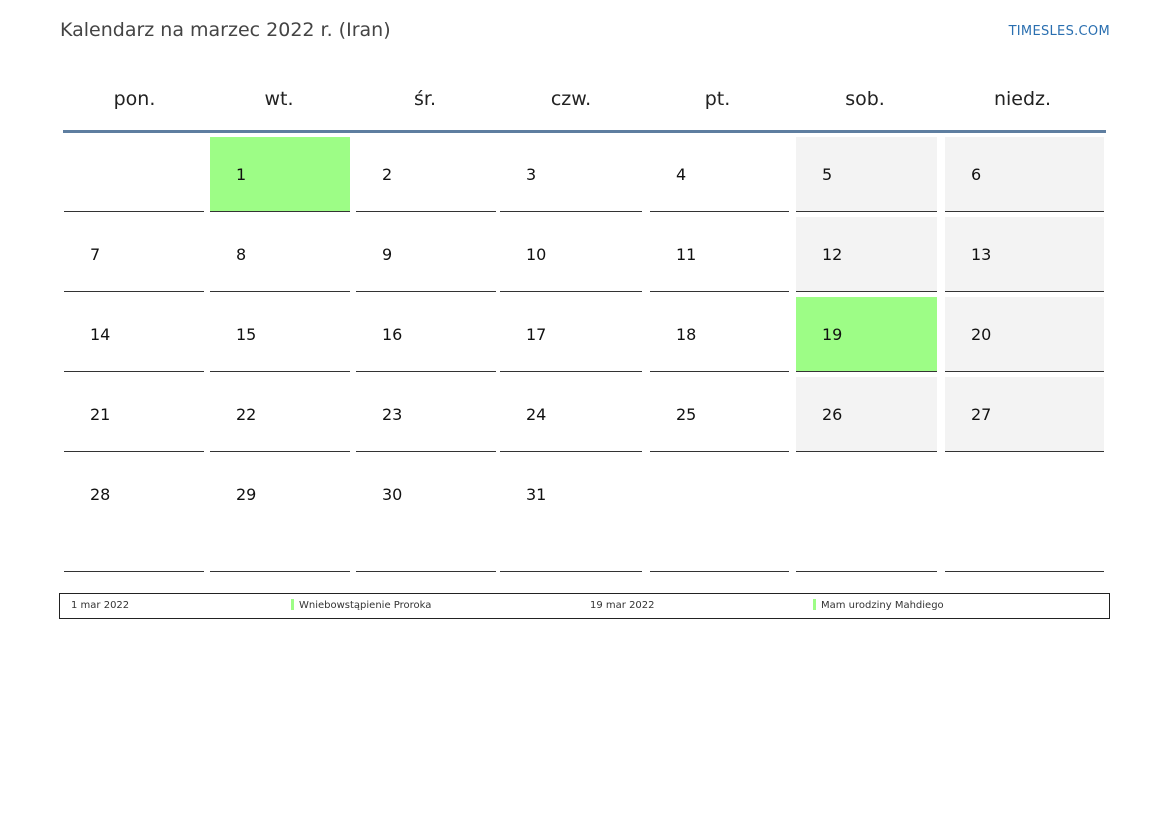  What do you see at coordinates (832, 254) in the screenshot?
I see `day-number: 12` at bounding box center [832, 254].